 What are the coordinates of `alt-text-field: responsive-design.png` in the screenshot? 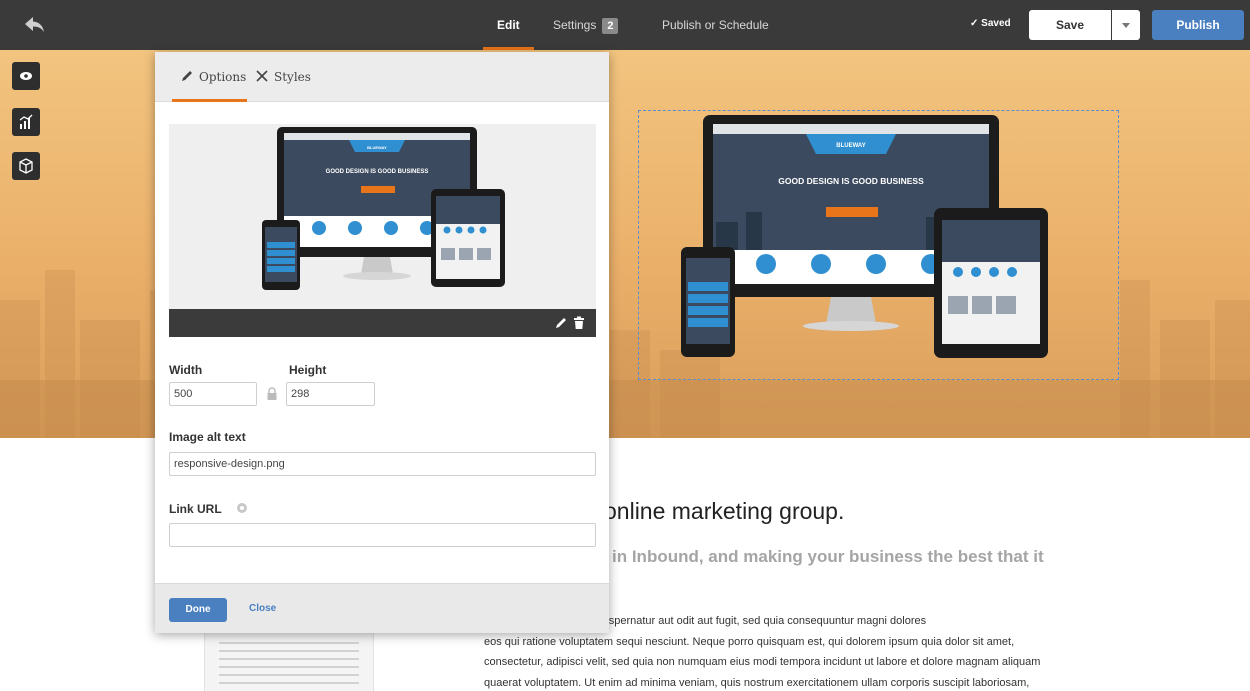 It's located at (382, 464).